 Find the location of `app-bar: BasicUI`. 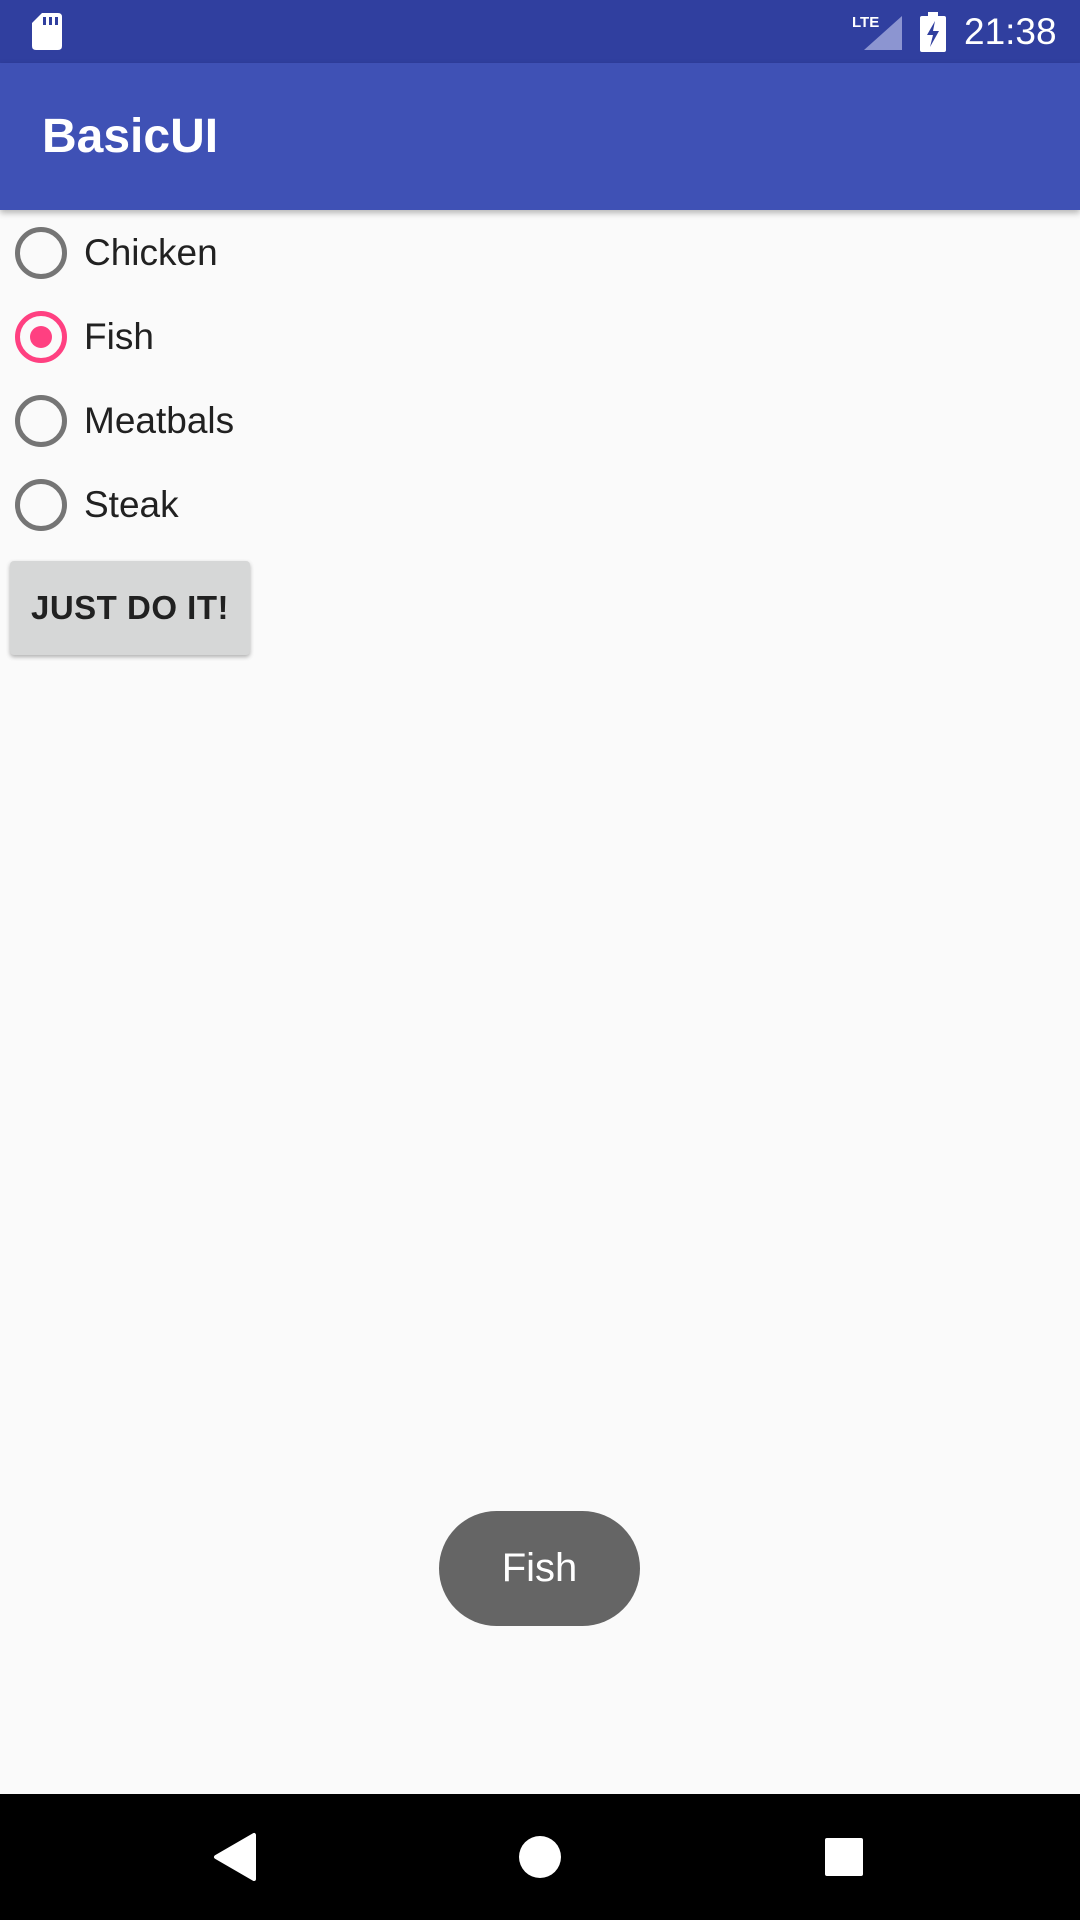

app-bar: BasicUI is located at coordinates (540, 136).